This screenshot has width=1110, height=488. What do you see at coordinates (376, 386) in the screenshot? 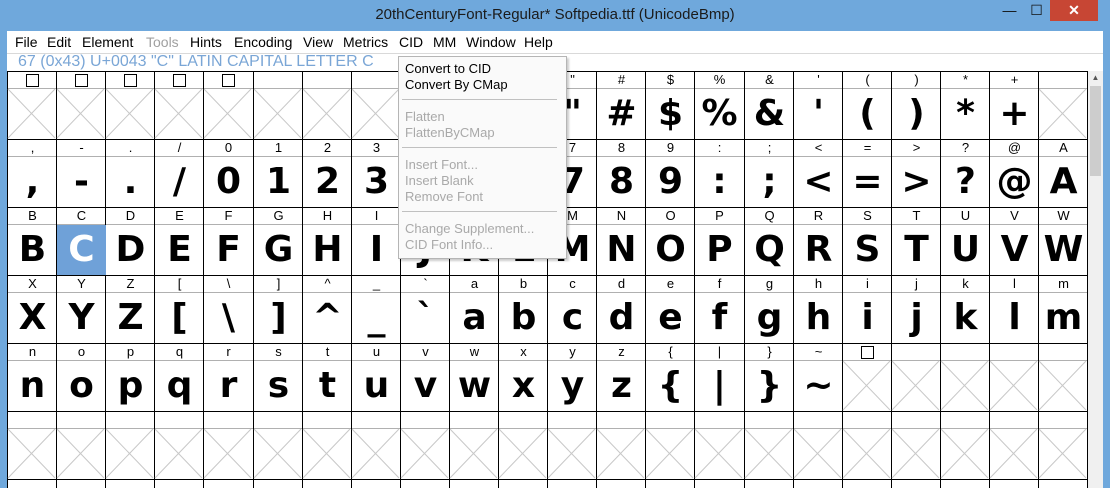
I see `glyph-cell: u` at bounding box center [376, 386].